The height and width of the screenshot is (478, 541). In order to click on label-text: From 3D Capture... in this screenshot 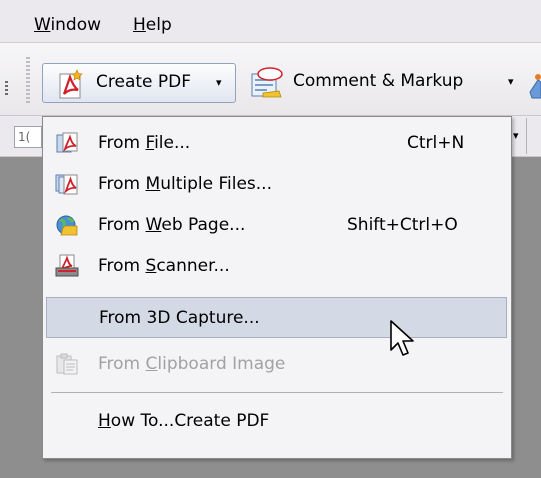, I will do `click(179, 318)`.